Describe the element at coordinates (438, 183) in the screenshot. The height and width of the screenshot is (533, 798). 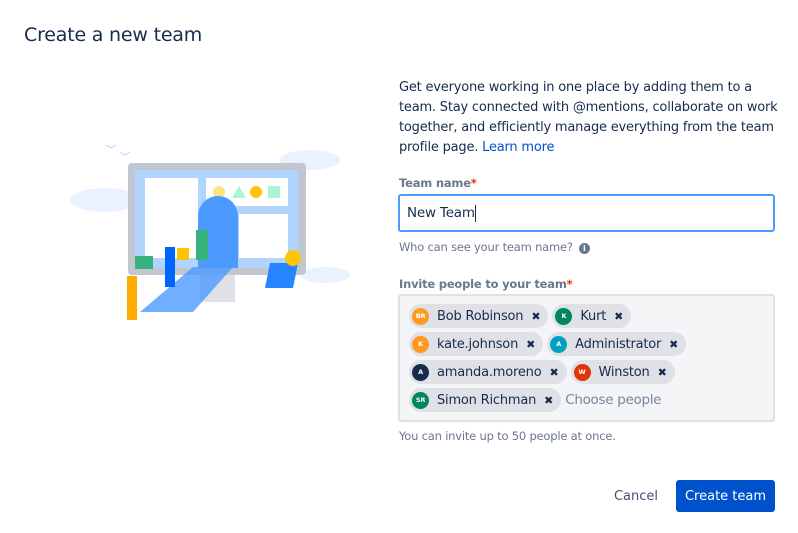
I see `team-name-label: Team name*` at that location.